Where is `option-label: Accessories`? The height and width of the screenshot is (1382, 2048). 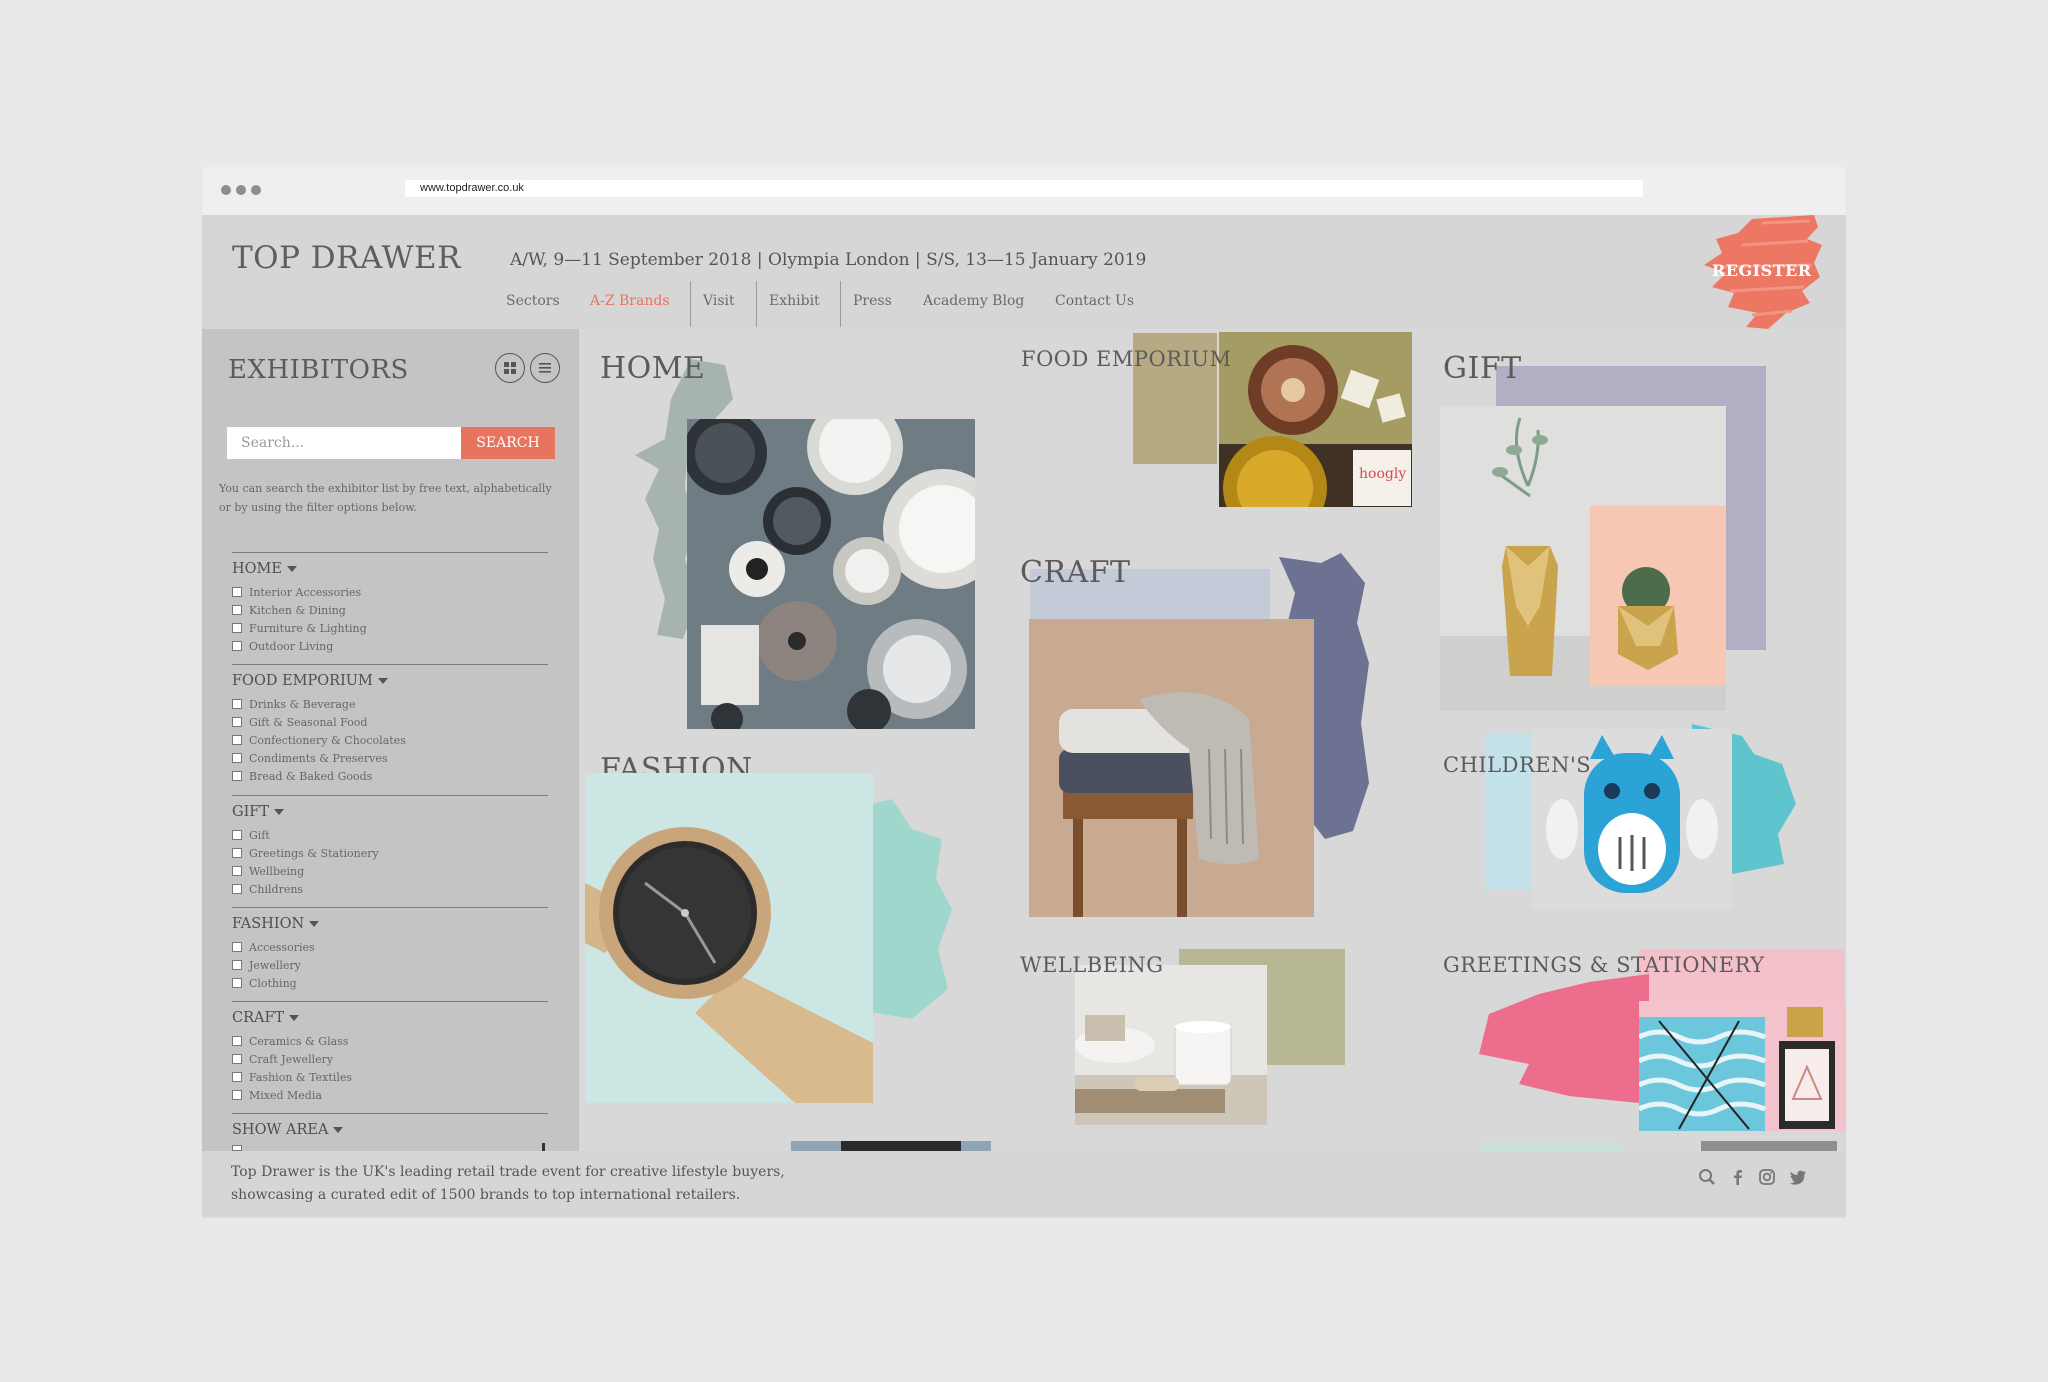 option-label: Accessories is located at coordinates (282, 947).